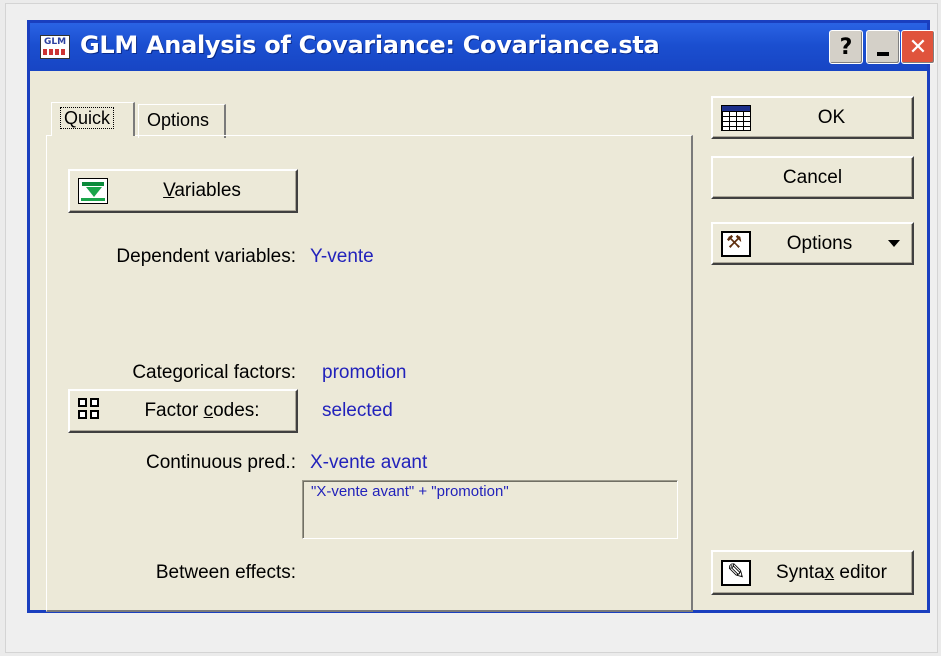 The height and width of the screenshot is (656, 941). I want to click on dependent-variables-label: Dependent variables:, so click(206, 256).